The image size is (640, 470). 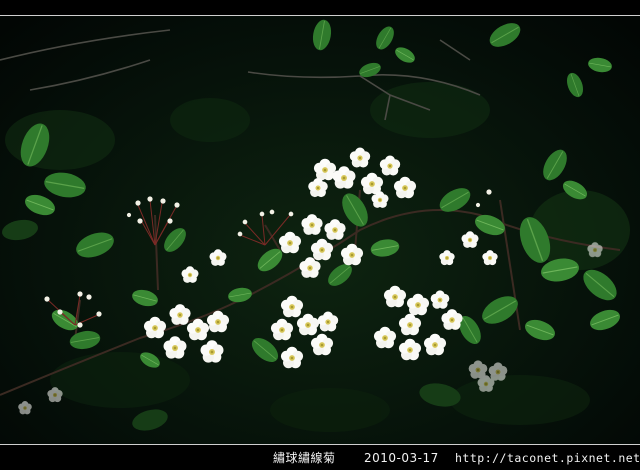 What do you see at coordinates (401, 458) in the screenshot?
I see `caption-date: 2010-03-17` at bounding box center [401, 458].